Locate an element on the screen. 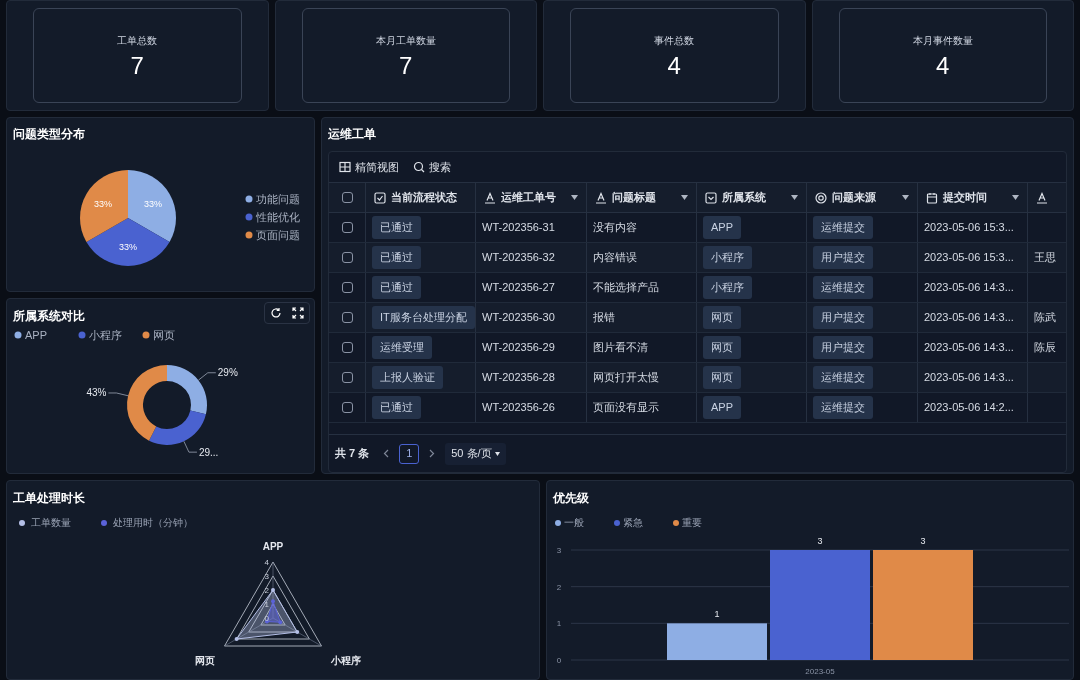 The height and width of the screenshot is (680, 1080). checkbox-icon is located at coordinates (380, 197).